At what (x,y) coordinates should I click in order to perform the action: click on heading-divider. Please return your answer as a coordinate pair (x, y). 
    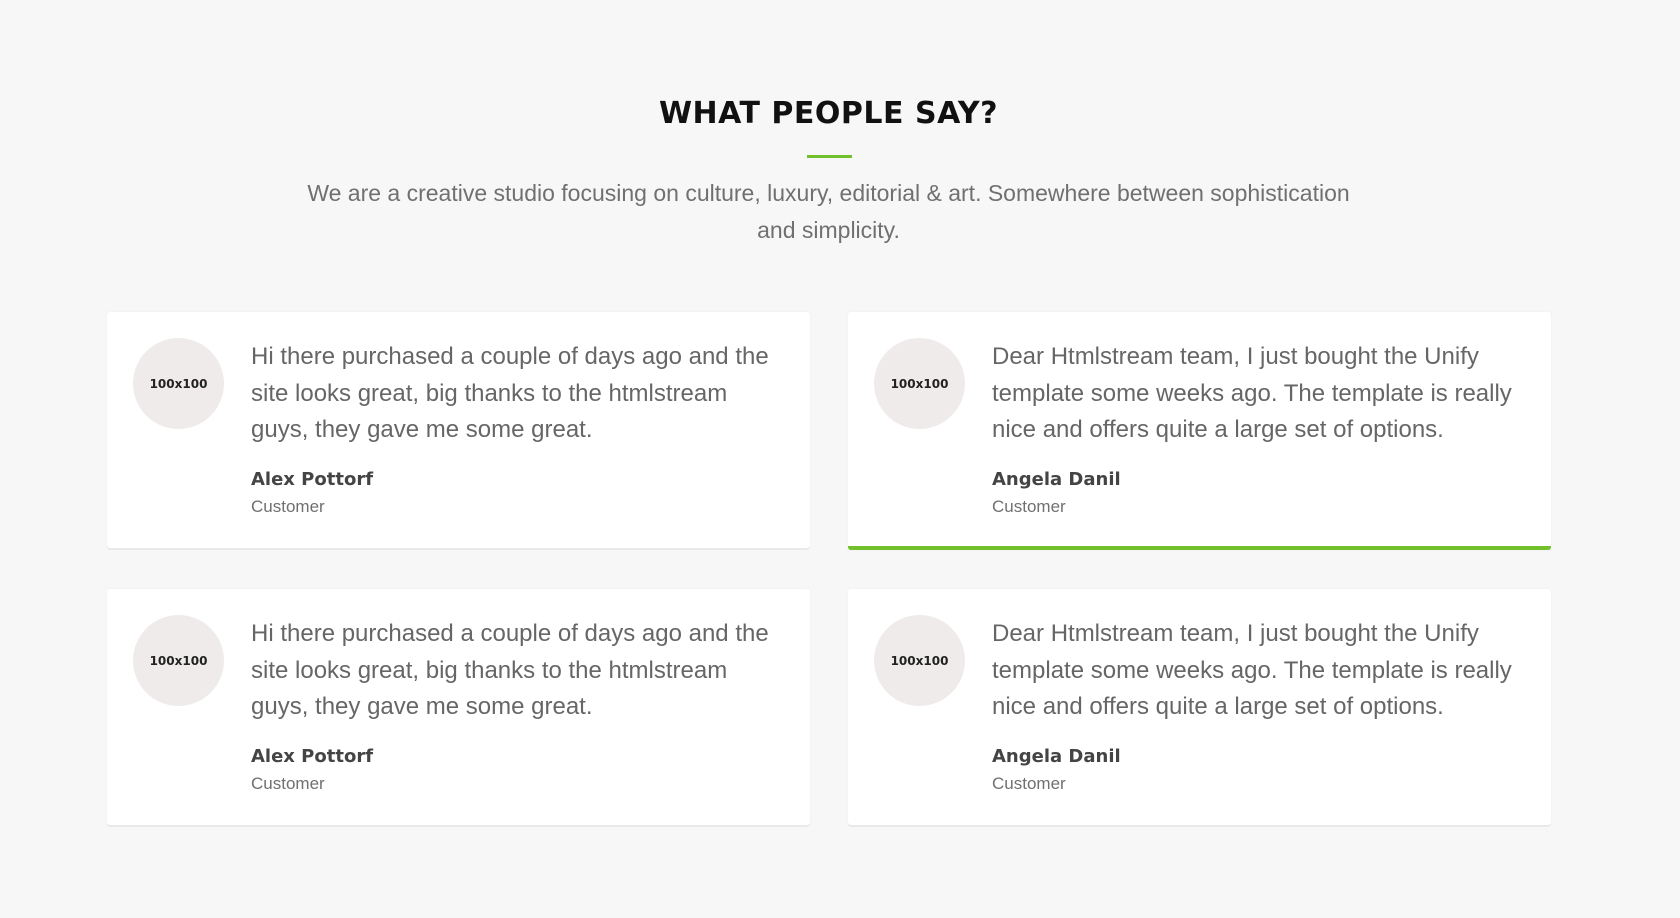
    Looking at the image, I should click on (829, 156).